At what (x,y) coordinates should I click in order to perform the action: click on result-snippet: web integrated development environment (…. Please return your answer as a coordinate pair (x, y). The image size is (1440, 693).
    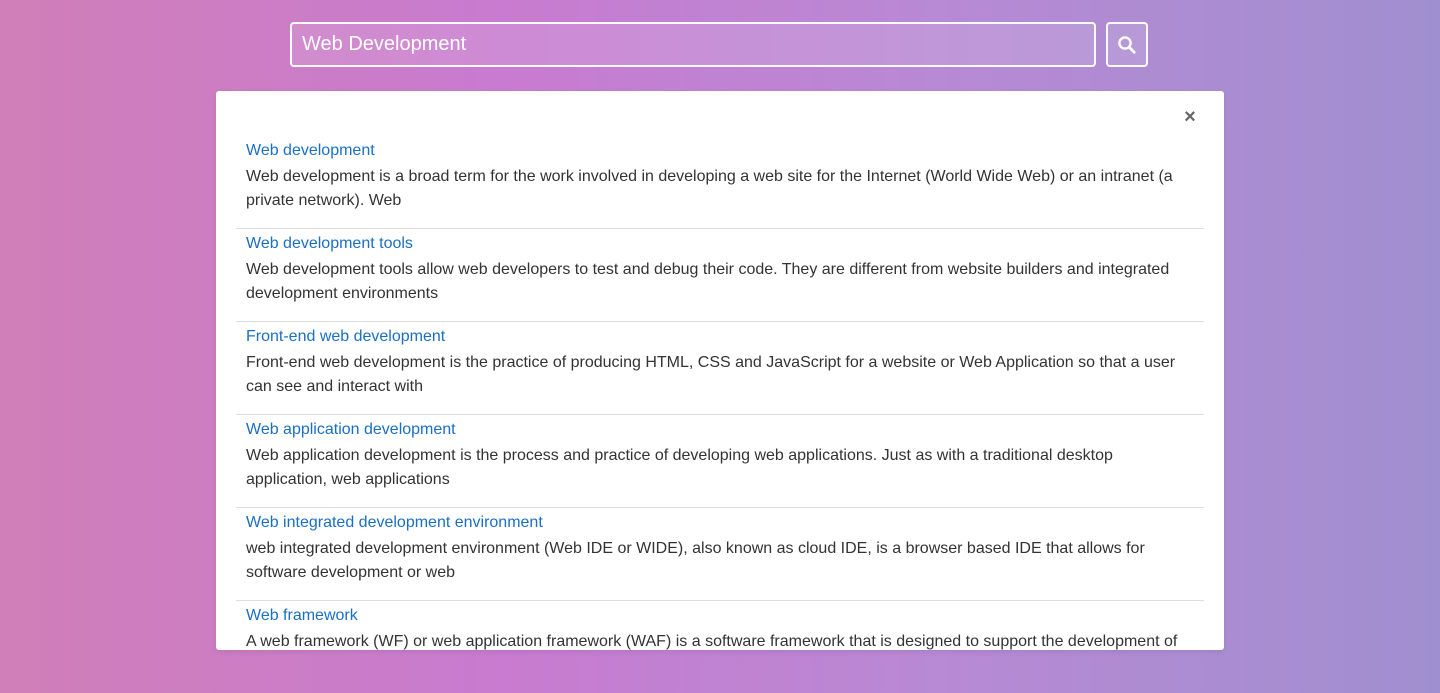
    Looking at the image, I should click on (695, 560).